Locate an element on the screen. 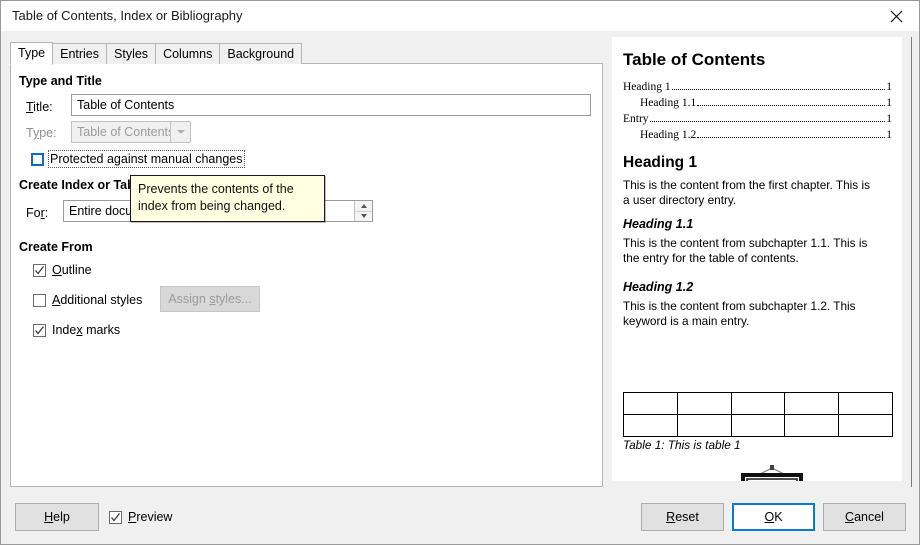 This screenshot has height=545, width=920. cancel-button-label: Cancel is located at coordinates (864, 517).